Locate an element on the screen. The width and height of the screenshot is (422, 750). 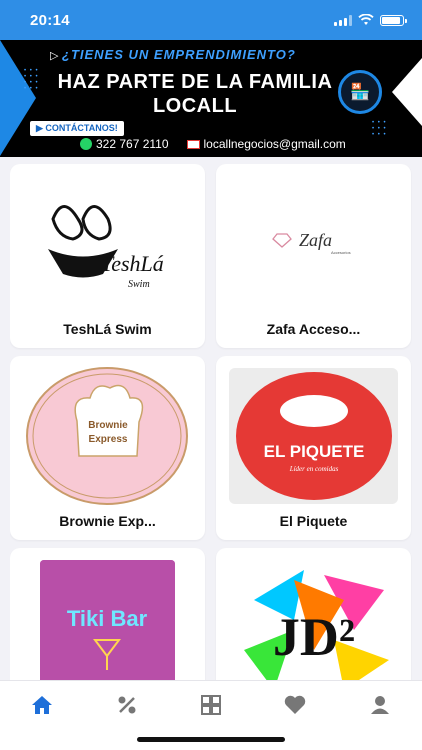
tiki-logo-text: Tiki Bar is located at coordinates (107, 618).